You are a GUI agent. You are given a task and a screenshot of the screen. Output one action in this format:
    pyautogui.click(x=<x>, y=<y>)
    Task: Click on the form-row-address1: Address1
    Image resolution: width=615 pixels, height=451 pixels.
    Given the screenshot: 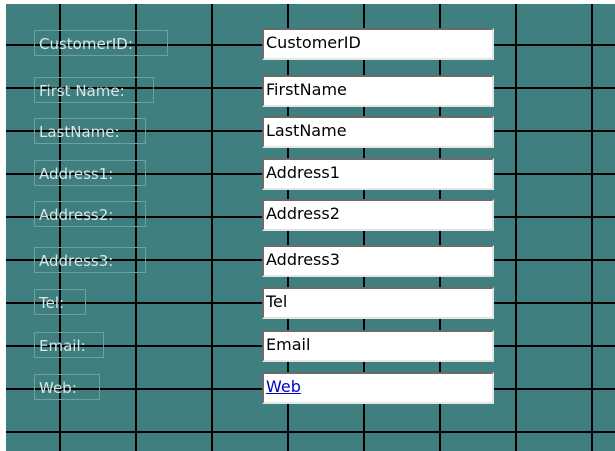 What is the action you would take?
    pyautogui.click(x=307, y=175)
    